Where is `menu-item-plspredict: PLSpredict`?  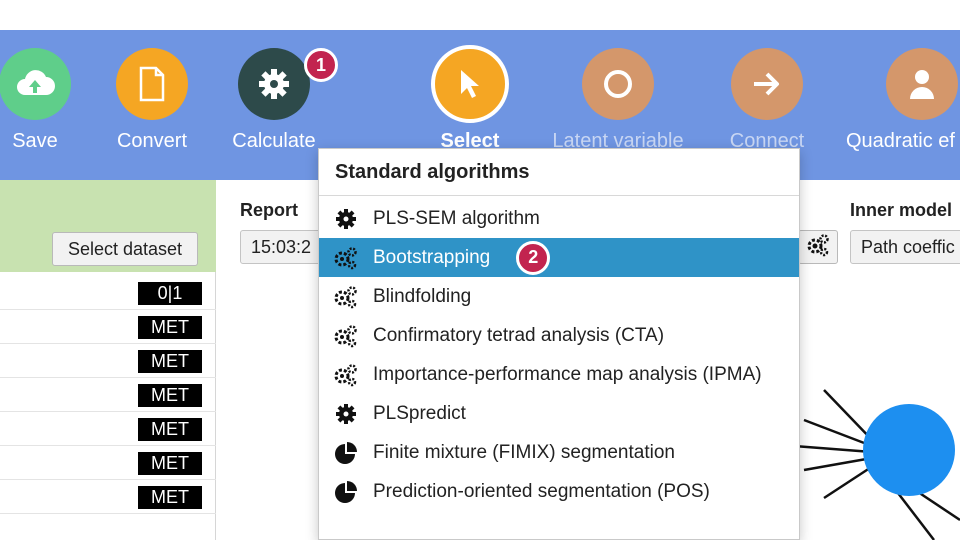 menu-item-plspredict: PLSpredict is located at coordinates (559, 413).